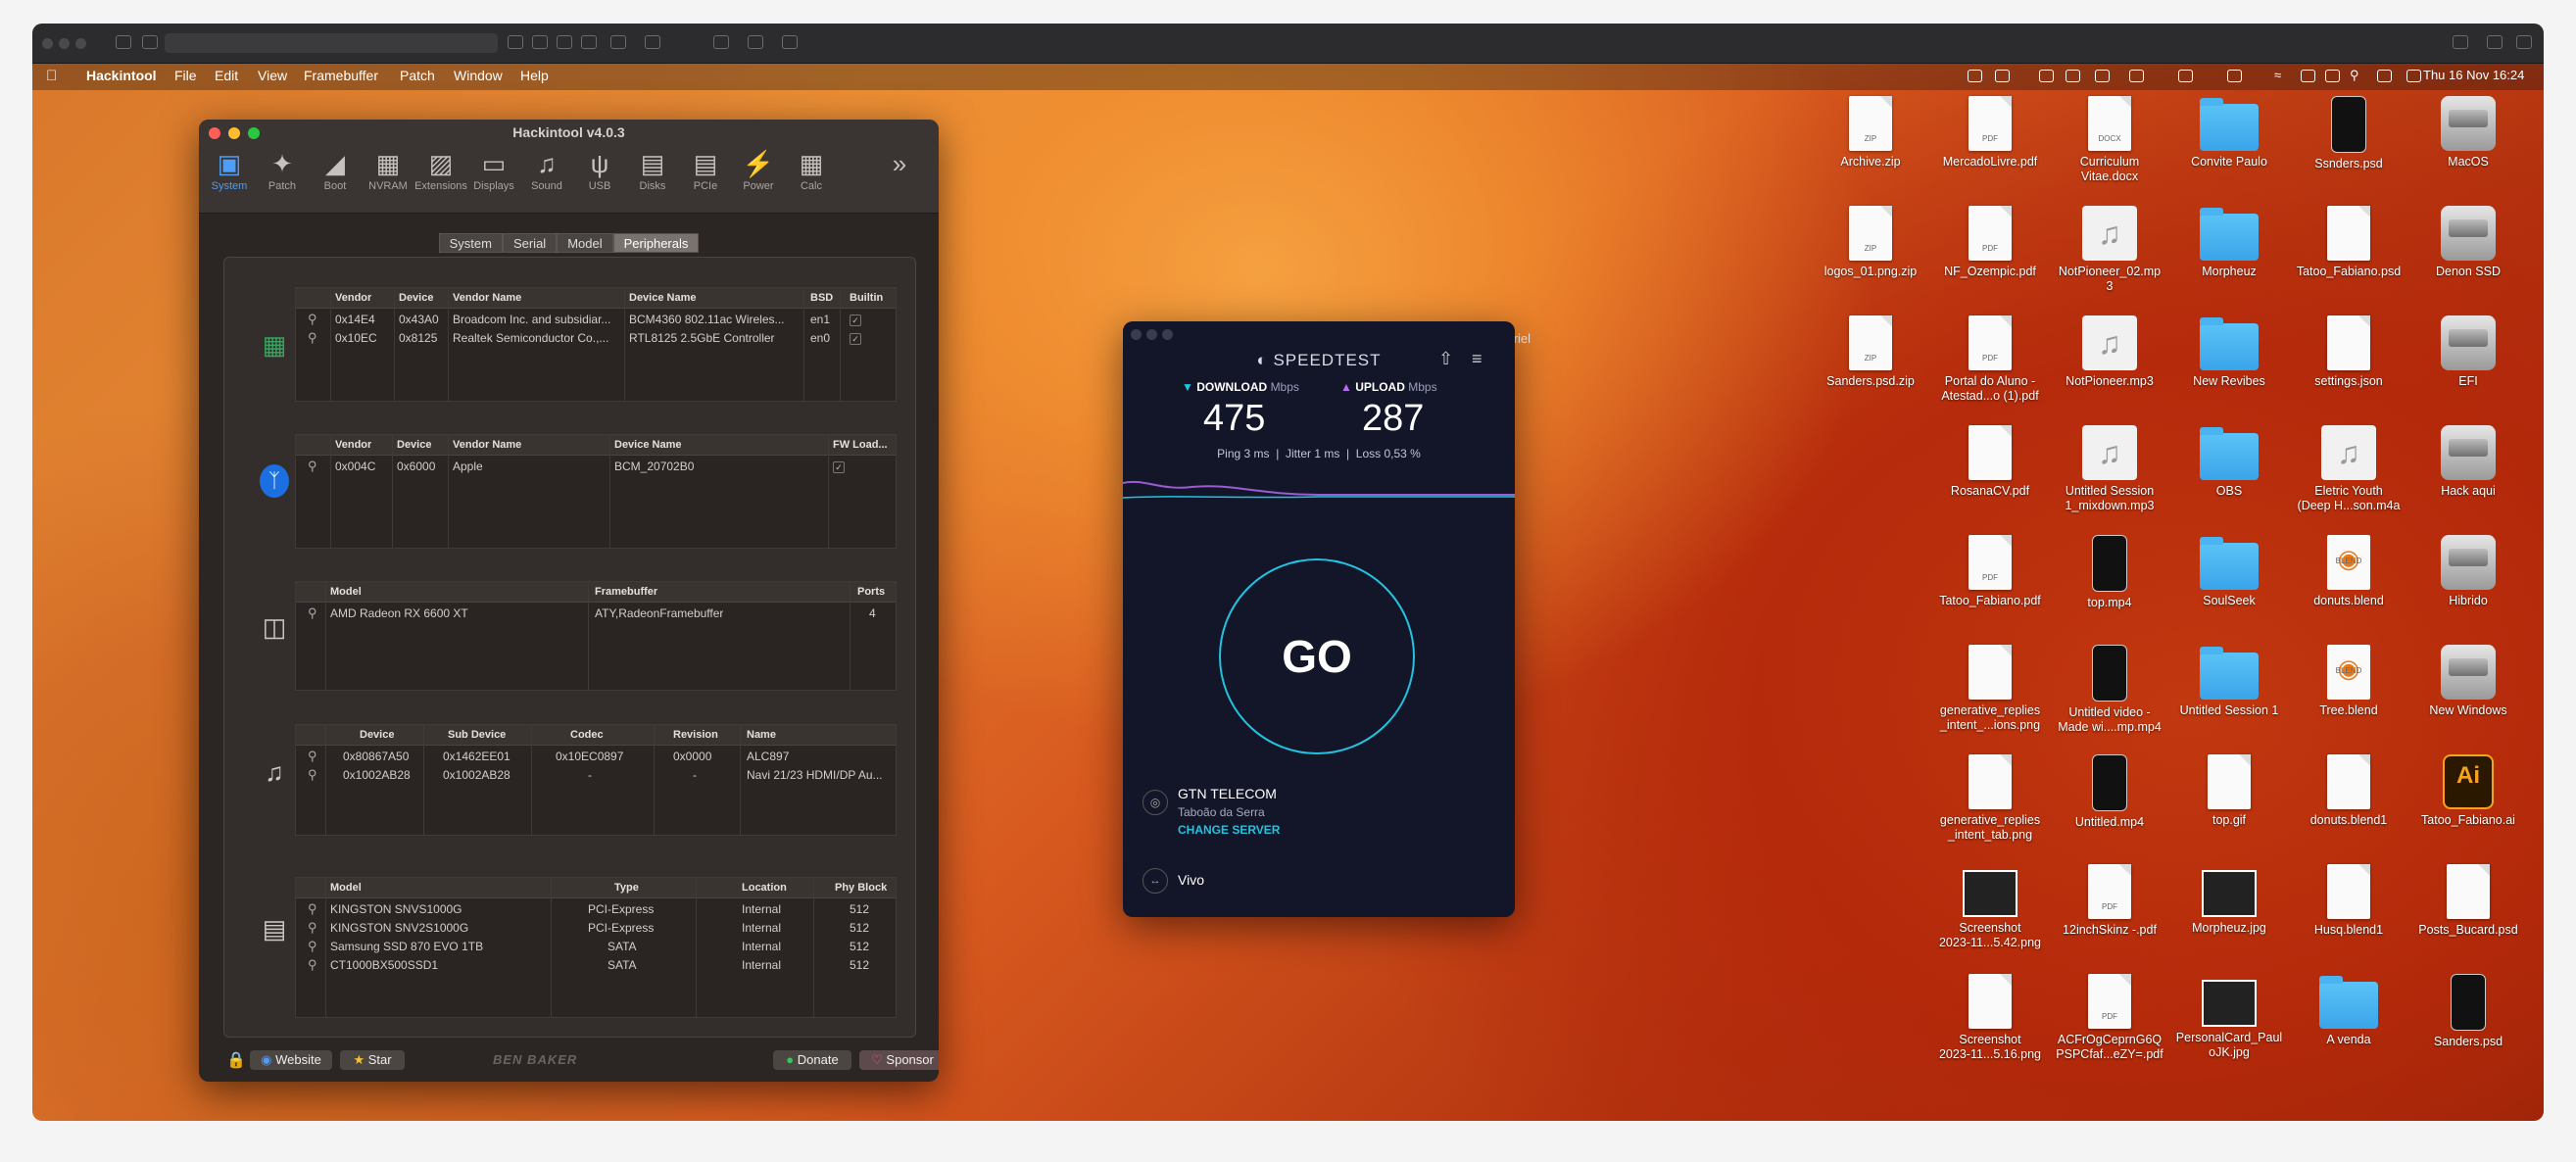 The image size is (2576, 1162). Describe the element at coordinates (417, 75) in the screenshot. I see `menu-patch: Patch` at that location.